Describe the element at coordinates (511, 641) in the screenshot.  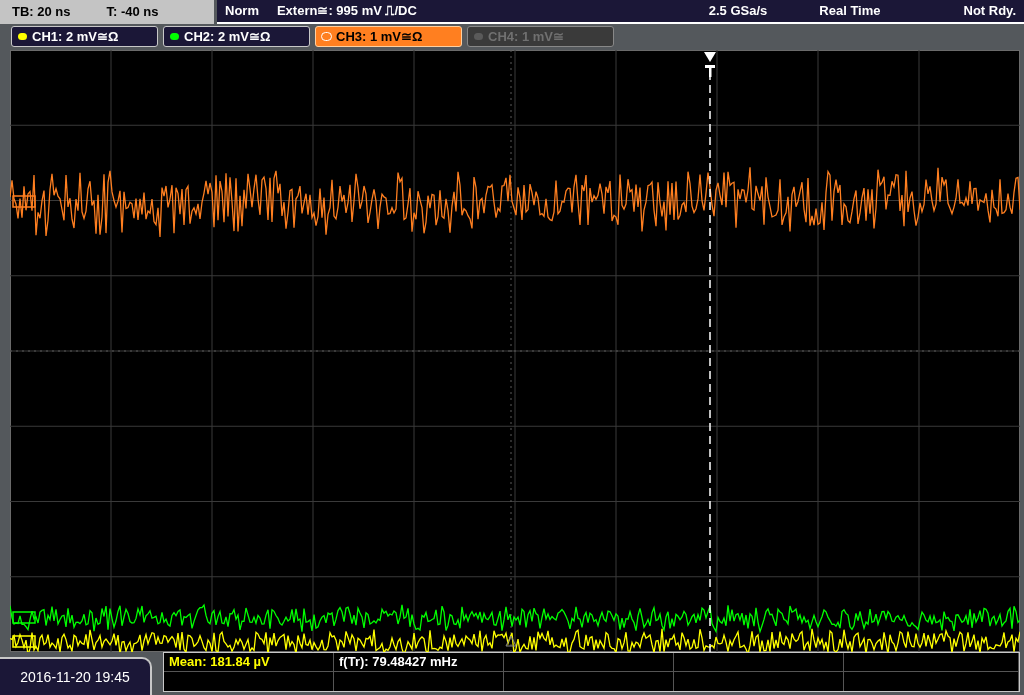
I see `trigger-position-icon` at that location.